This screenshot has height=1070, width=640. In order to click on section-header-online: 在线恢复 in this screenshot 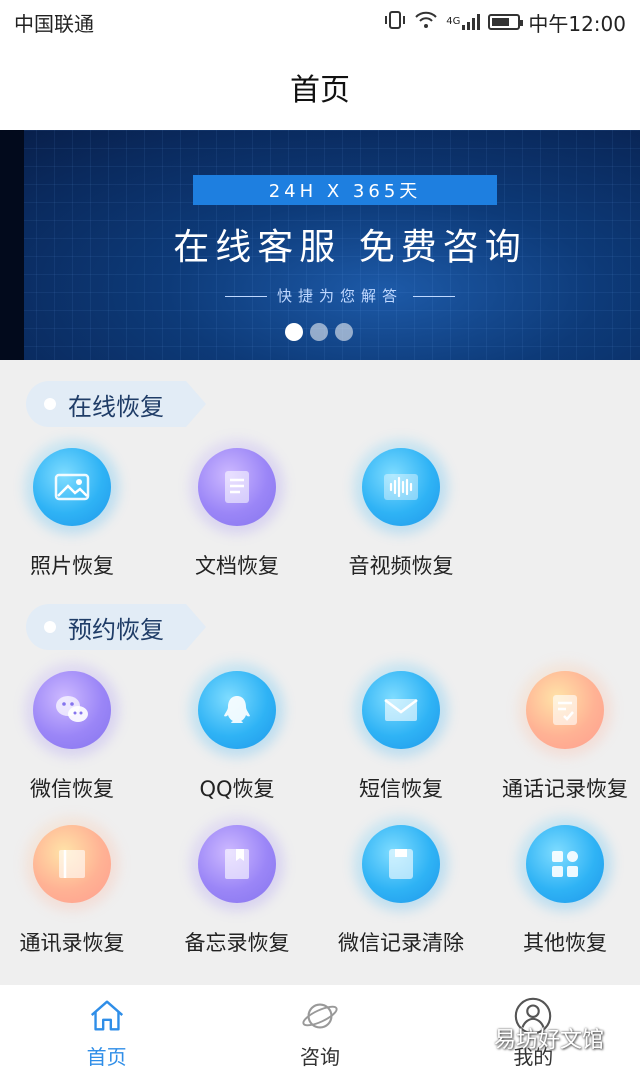, I will do `click(116, 404)`.